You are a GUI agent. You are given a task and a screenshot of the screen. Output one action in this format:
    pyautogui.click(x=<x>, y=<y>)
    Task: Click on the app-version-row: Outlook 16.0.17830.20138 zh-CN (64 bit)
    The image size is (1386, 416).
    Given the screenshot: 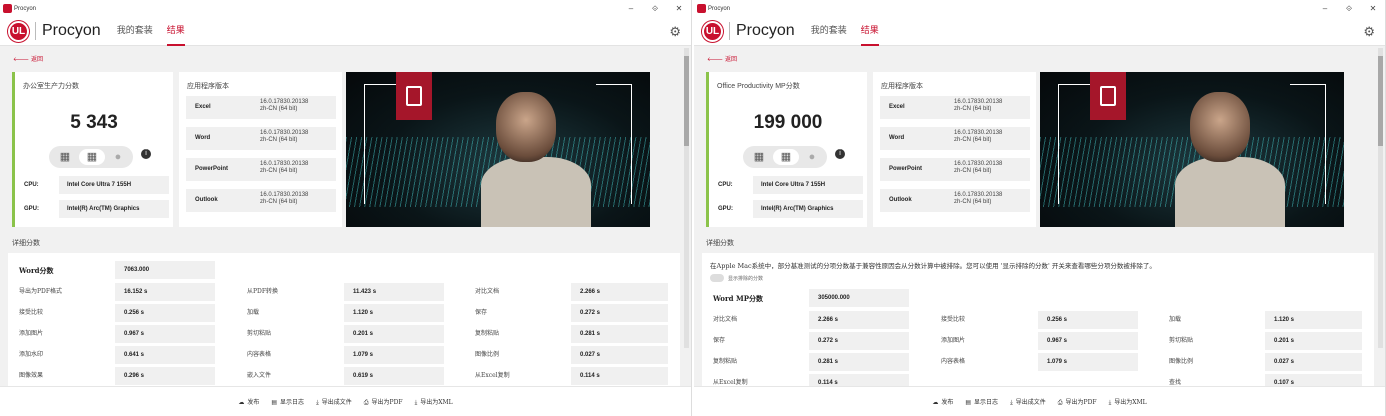 What is the action you would take?
    pyautogui.click(x=955, y=200)
    